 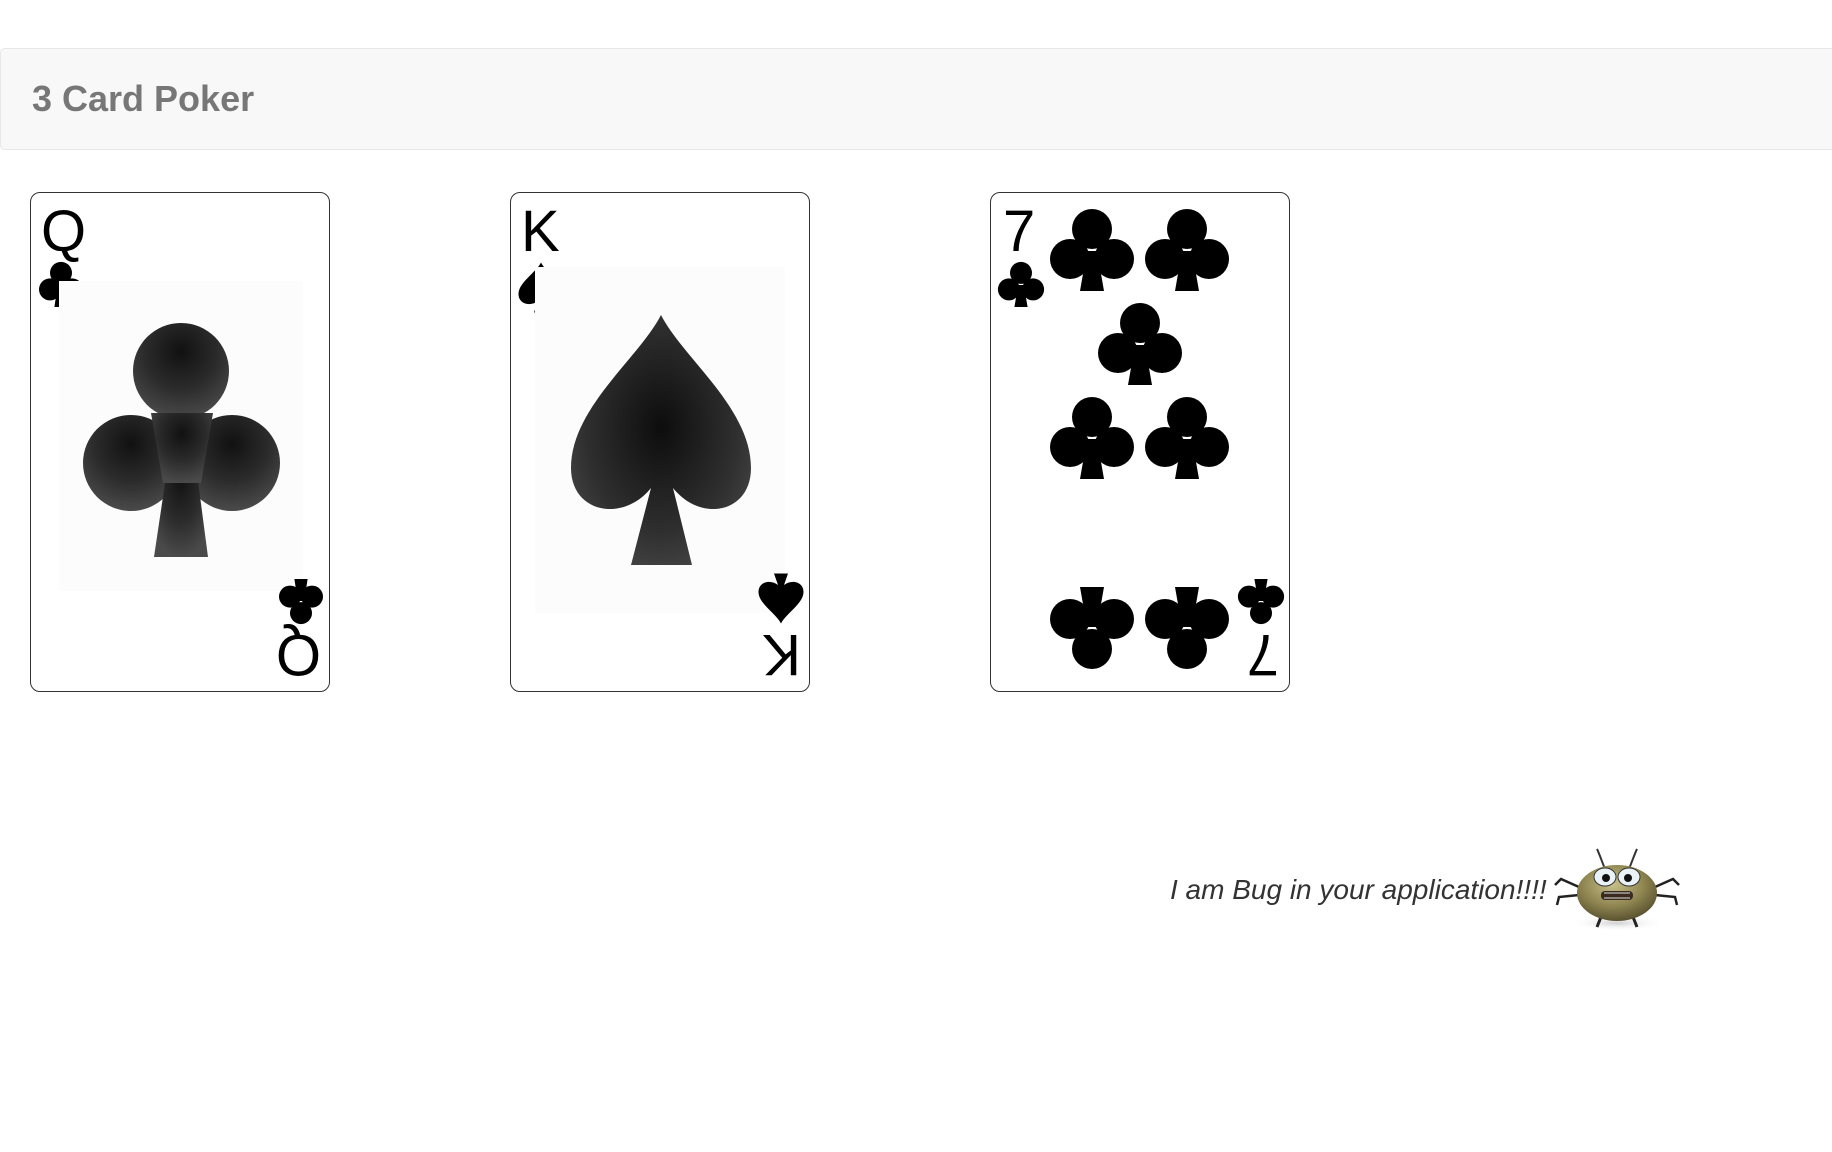 I want to click on card-seven-of-clubs: 7 7, so click(x=1140, y=442).